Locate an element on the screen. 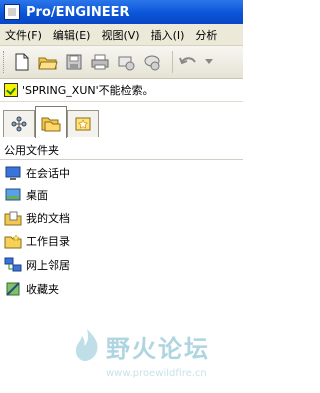 The image size is (320, 393). common-folders-header: 公用文件夹 is located at coordinates (121, 151).